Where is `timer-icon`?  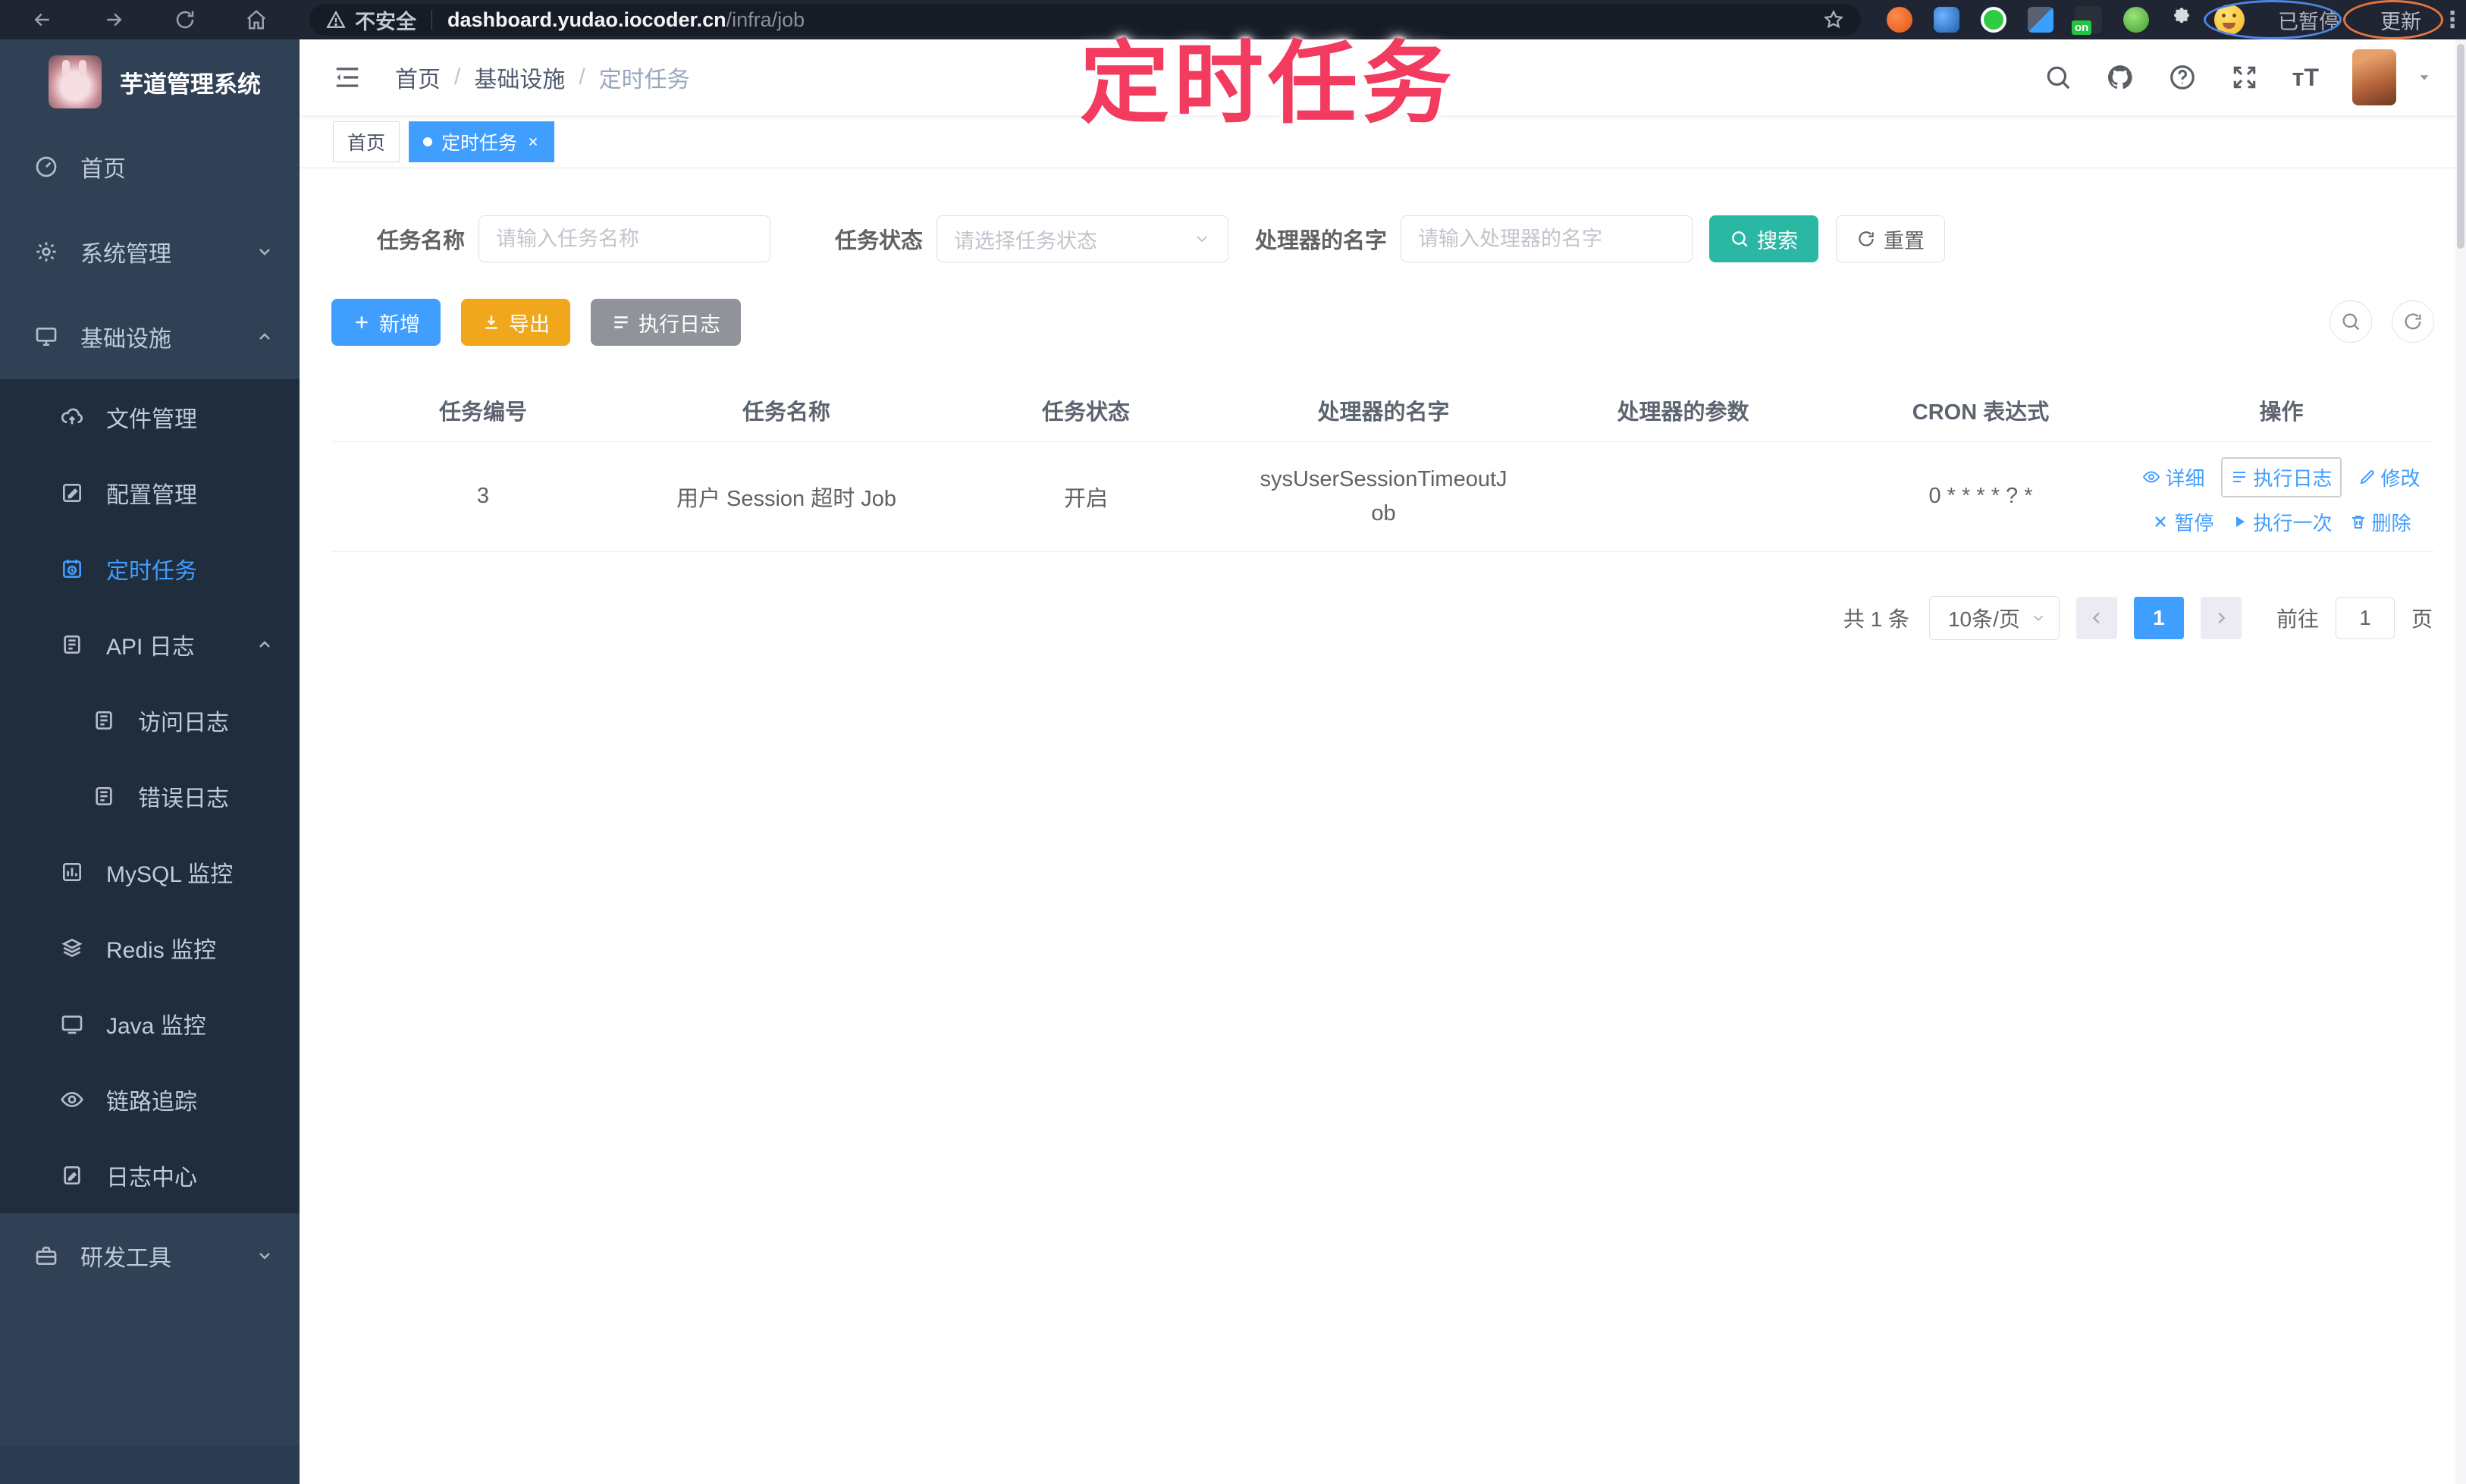
timer-icon is located at coordinates (72, 569).